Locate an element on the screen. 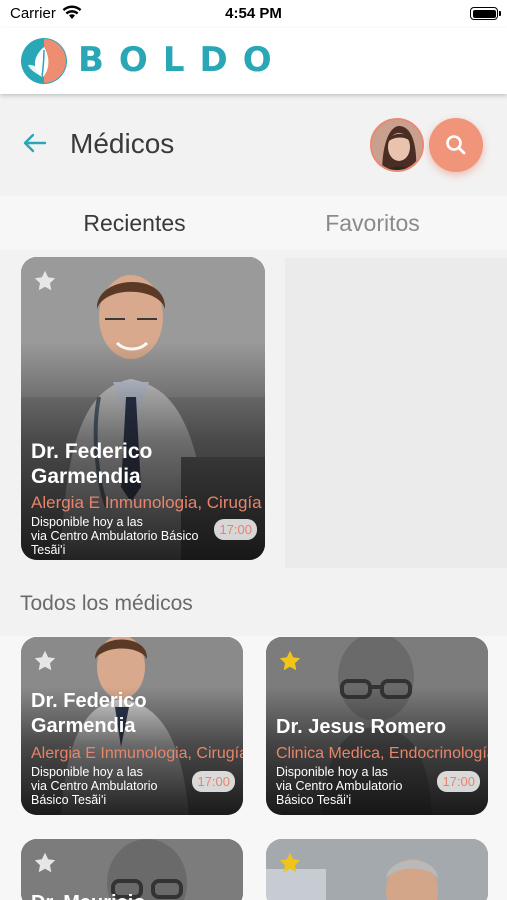 The height and width of the screenshot is (900, 507). brand-bar: BOLDO is located at coordinates (253, 61).